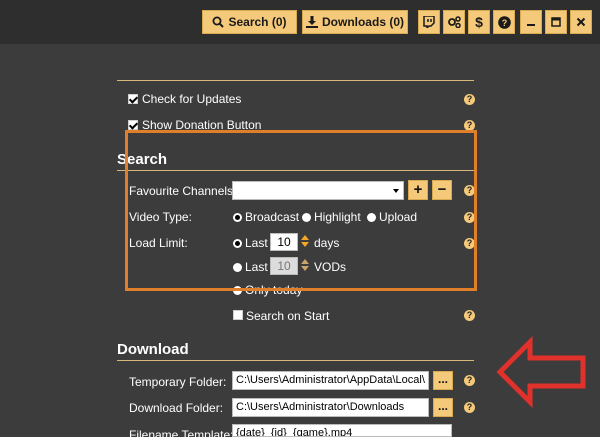 Image resolution: width=600 pixels, height=437 pixels. What do you see at coordinates (362, 22) in the screenshot?
I see `downloads-button-label: Downloads (0)` at bounding box center [362, 22].